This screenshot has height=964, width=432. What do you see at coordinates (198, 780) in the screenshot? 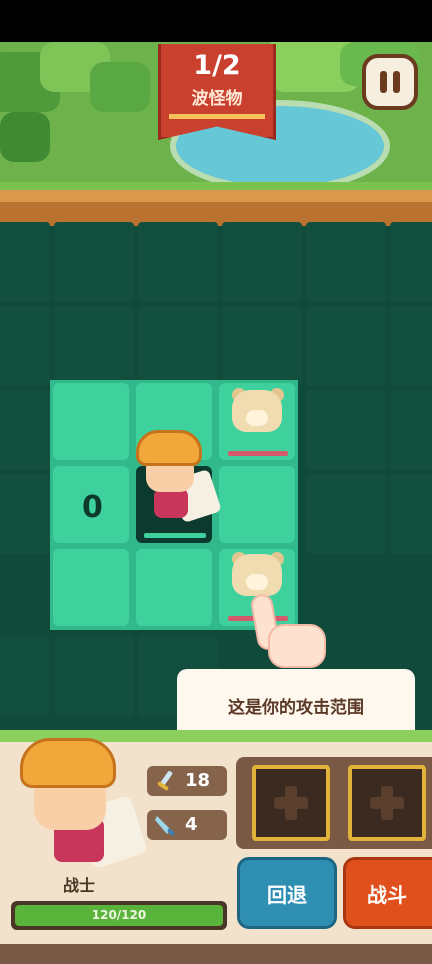
I see `attack-value: 18` at bounding box center [198, 780].